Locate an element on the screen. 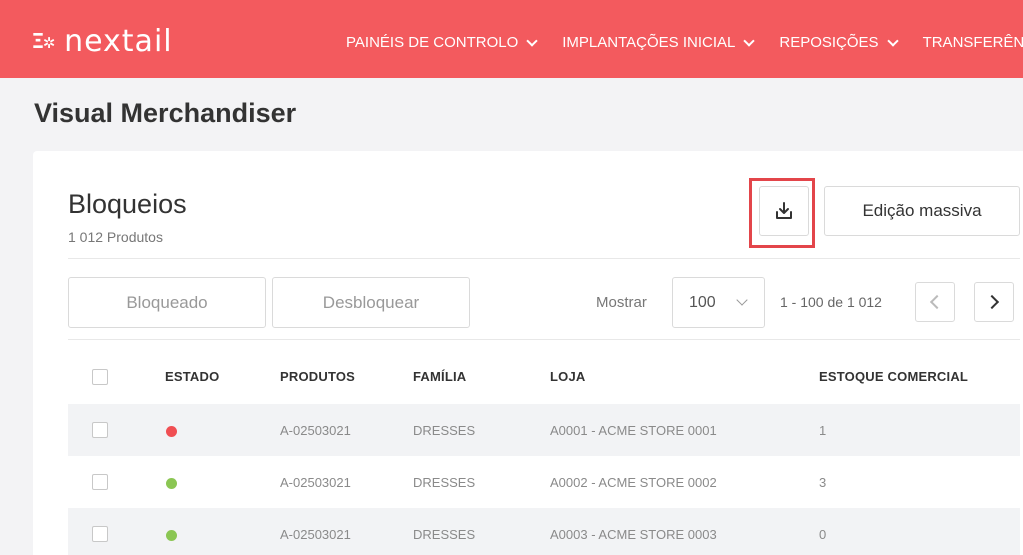  nav-item-dashboards: PAINÉIS DE CONTROLO is located at coordinates (442, 42).